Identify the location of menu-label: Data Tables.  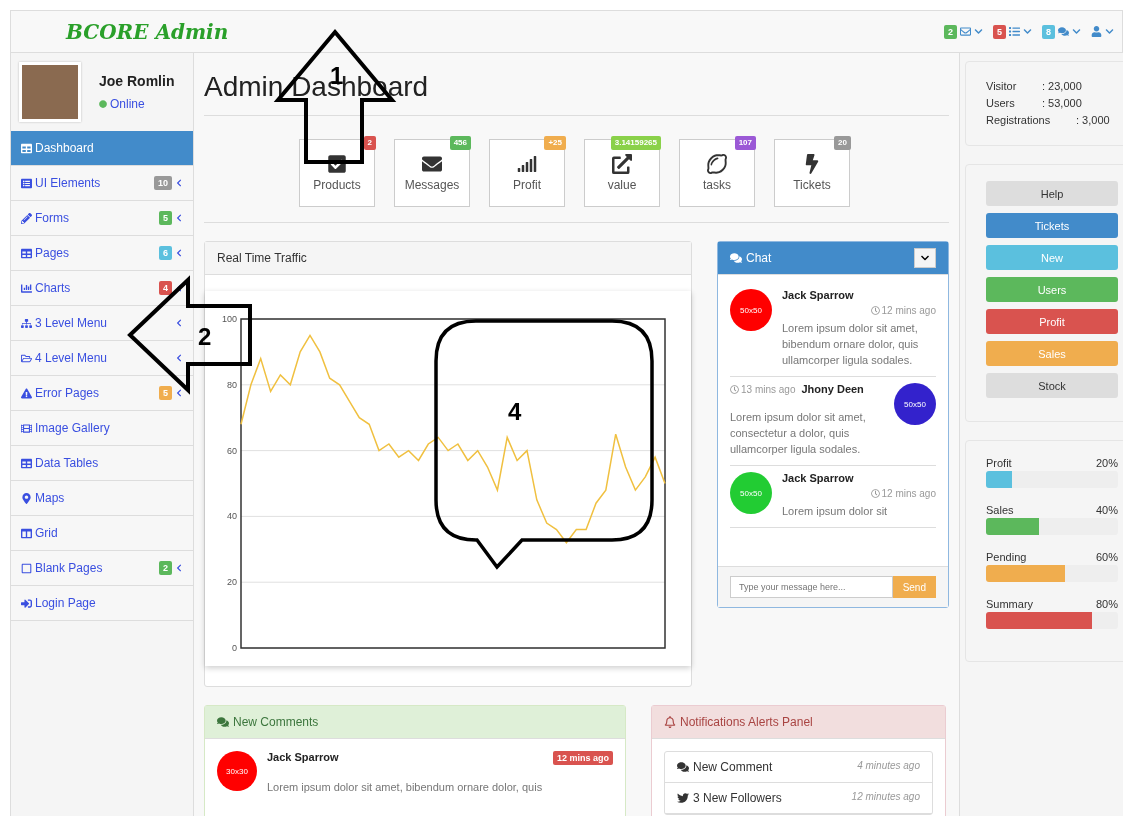
(67, 463).